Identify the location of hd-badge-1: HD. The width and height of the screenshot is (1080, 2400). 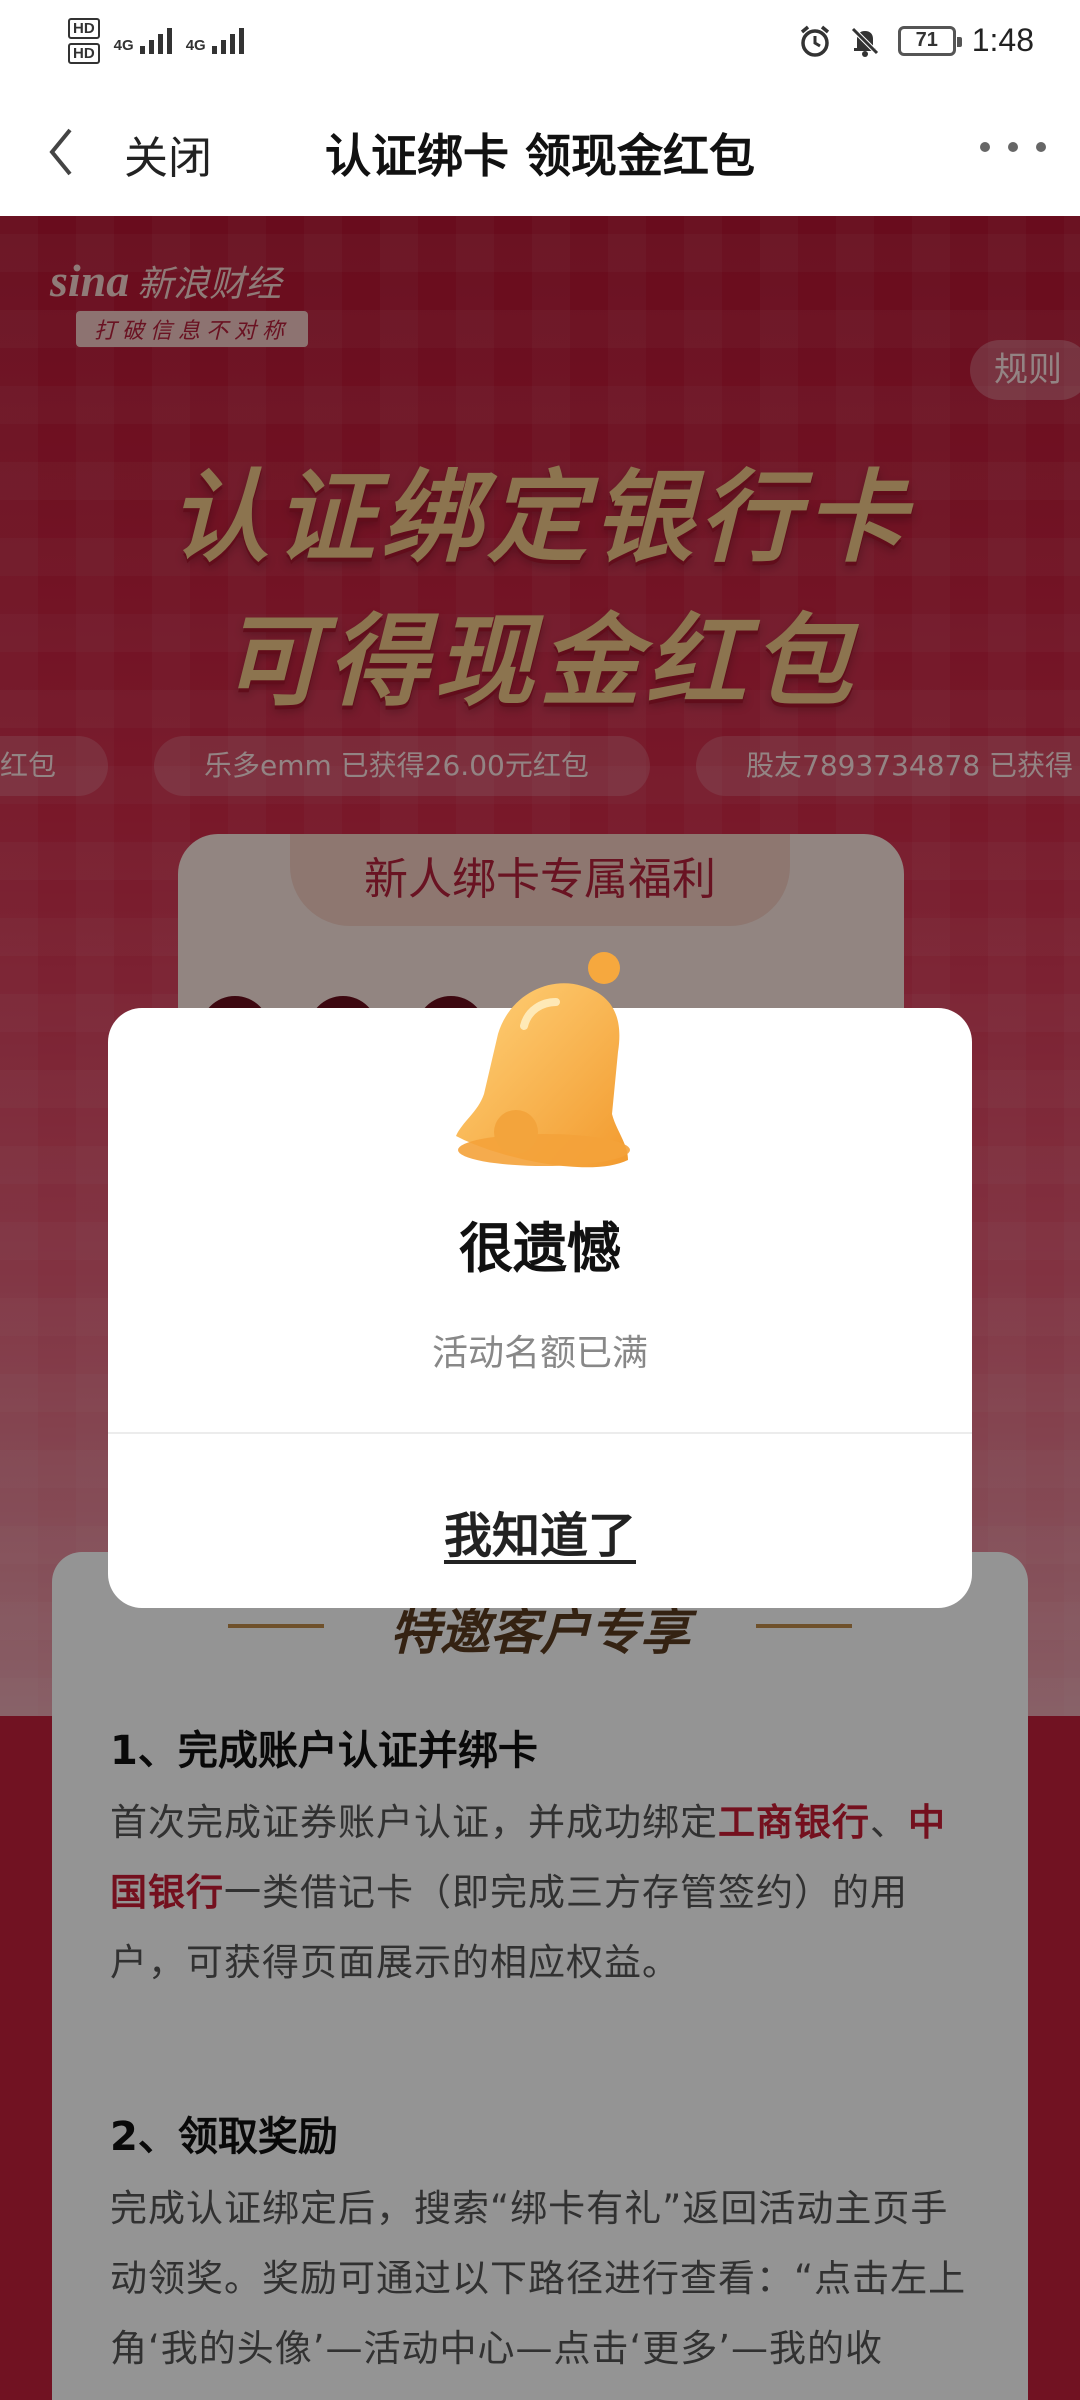
(84, 28).